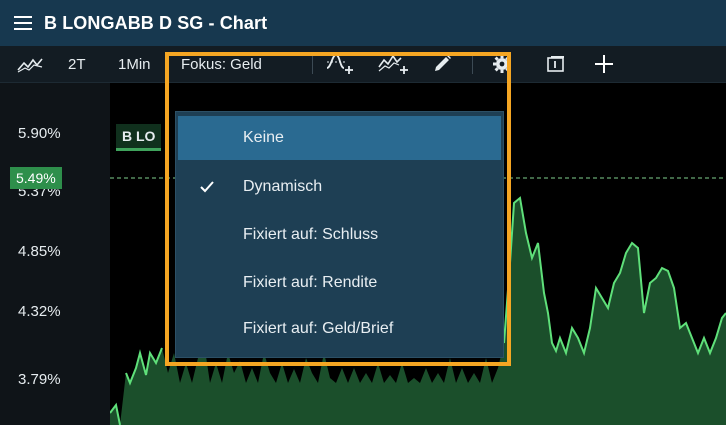 This screenshot has height=425, width=726. I want to click on add-study-icon, so click(340, 64).